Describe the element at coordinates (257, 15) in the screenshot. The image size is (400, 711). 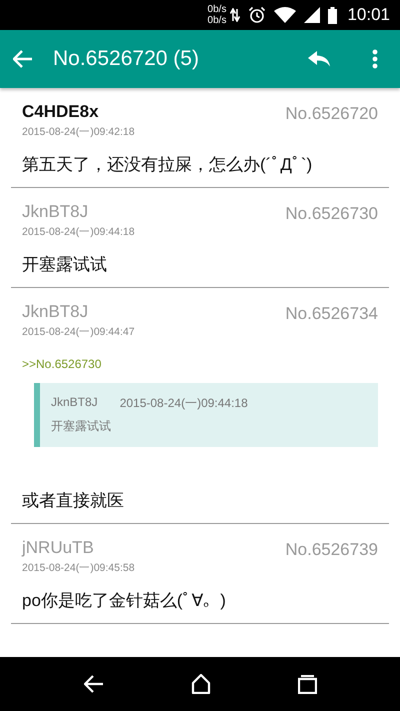
I see `alarm-icon` at that location.